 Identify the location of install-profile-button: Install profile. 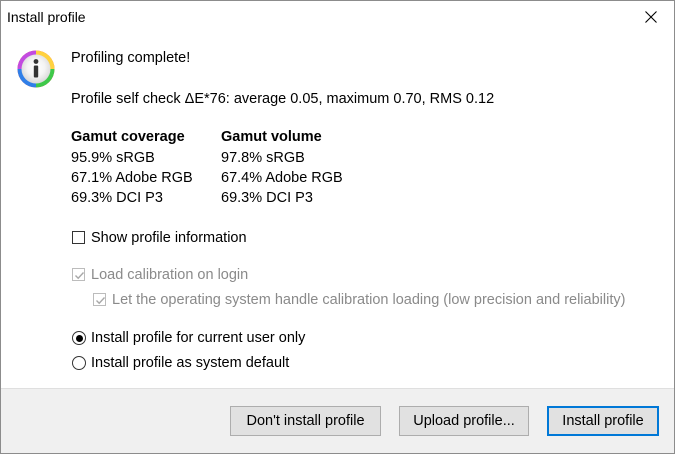
(603, 421).